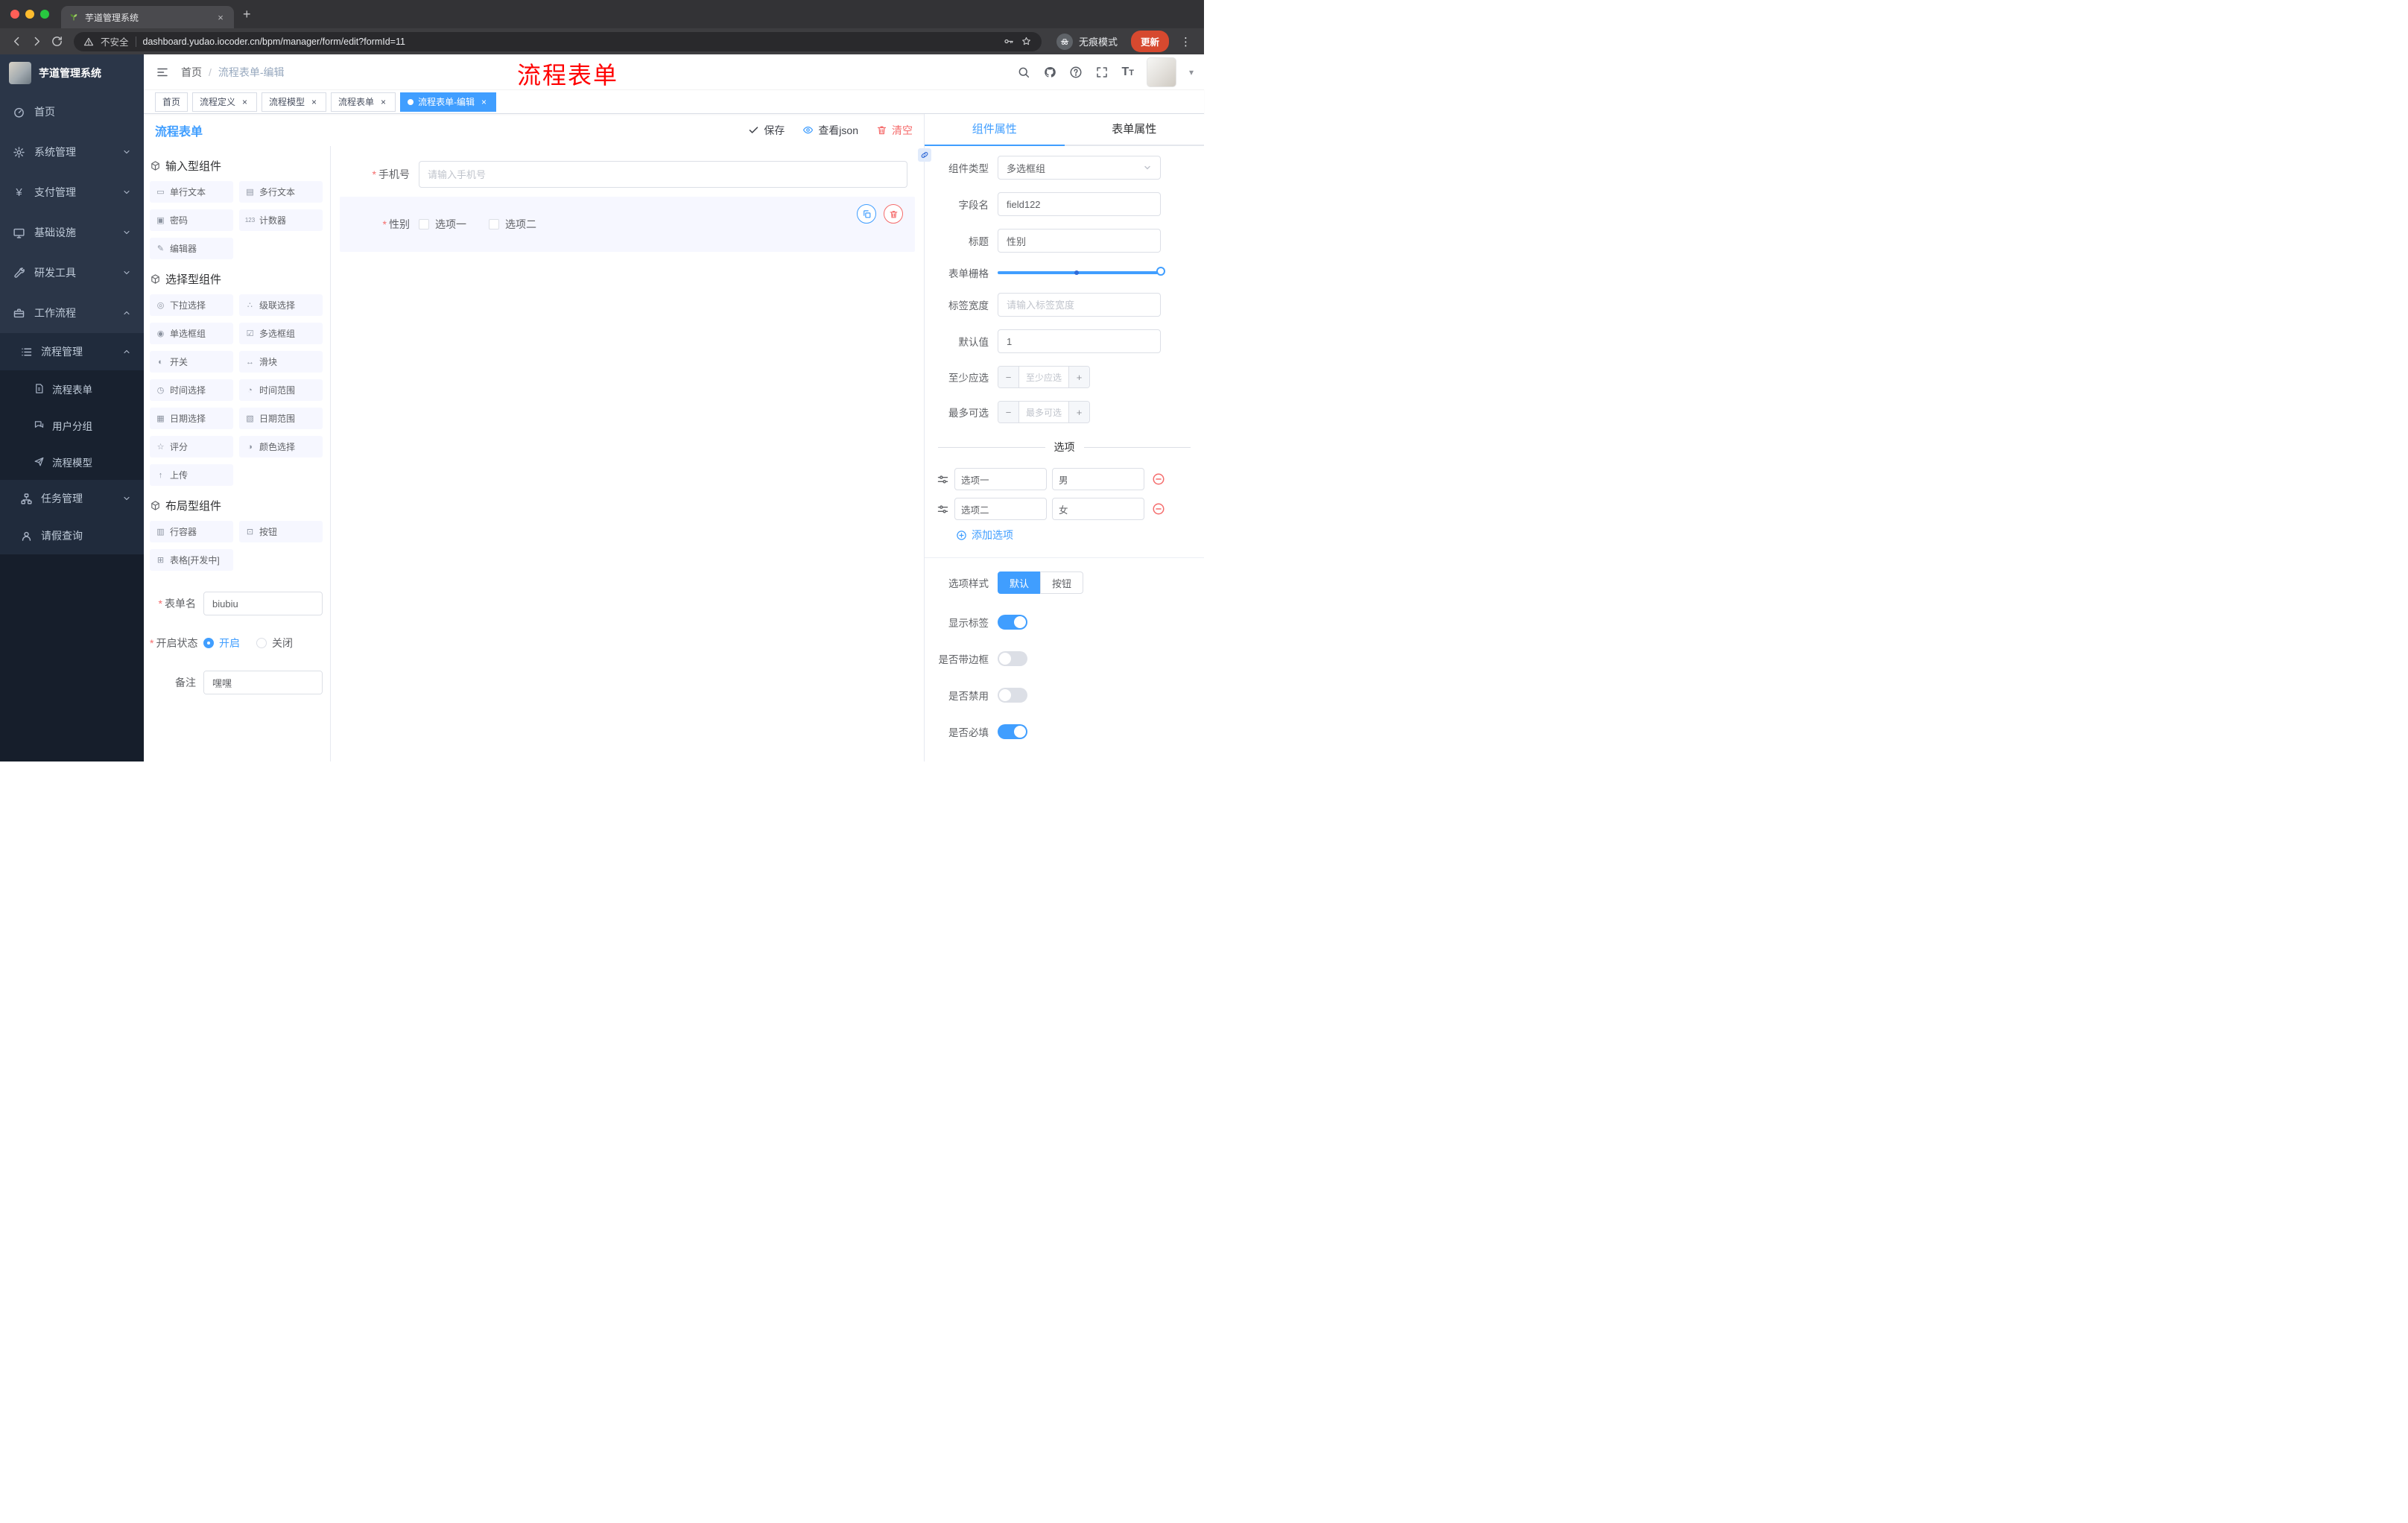 Image resolution: width=2408 pixels, height=1523 pixels. Describe the element at coordinates (1135, 130) in the screenshot. I see `tab-form-props: 表单属性` at that location.